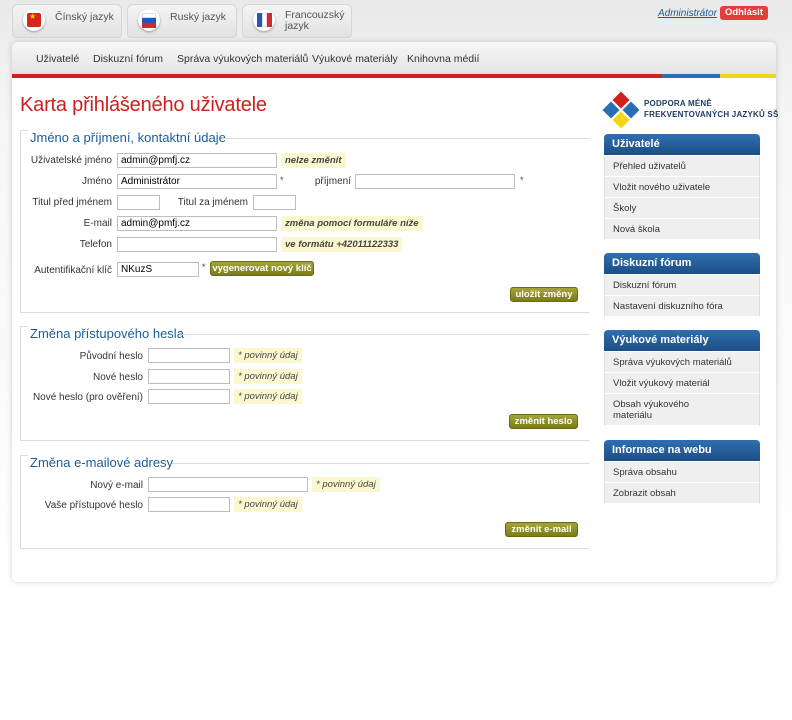 The width and height of the screenshot is (792, 720). I want to click on tab-french: Francouzský jazyk, so click(297, 21).